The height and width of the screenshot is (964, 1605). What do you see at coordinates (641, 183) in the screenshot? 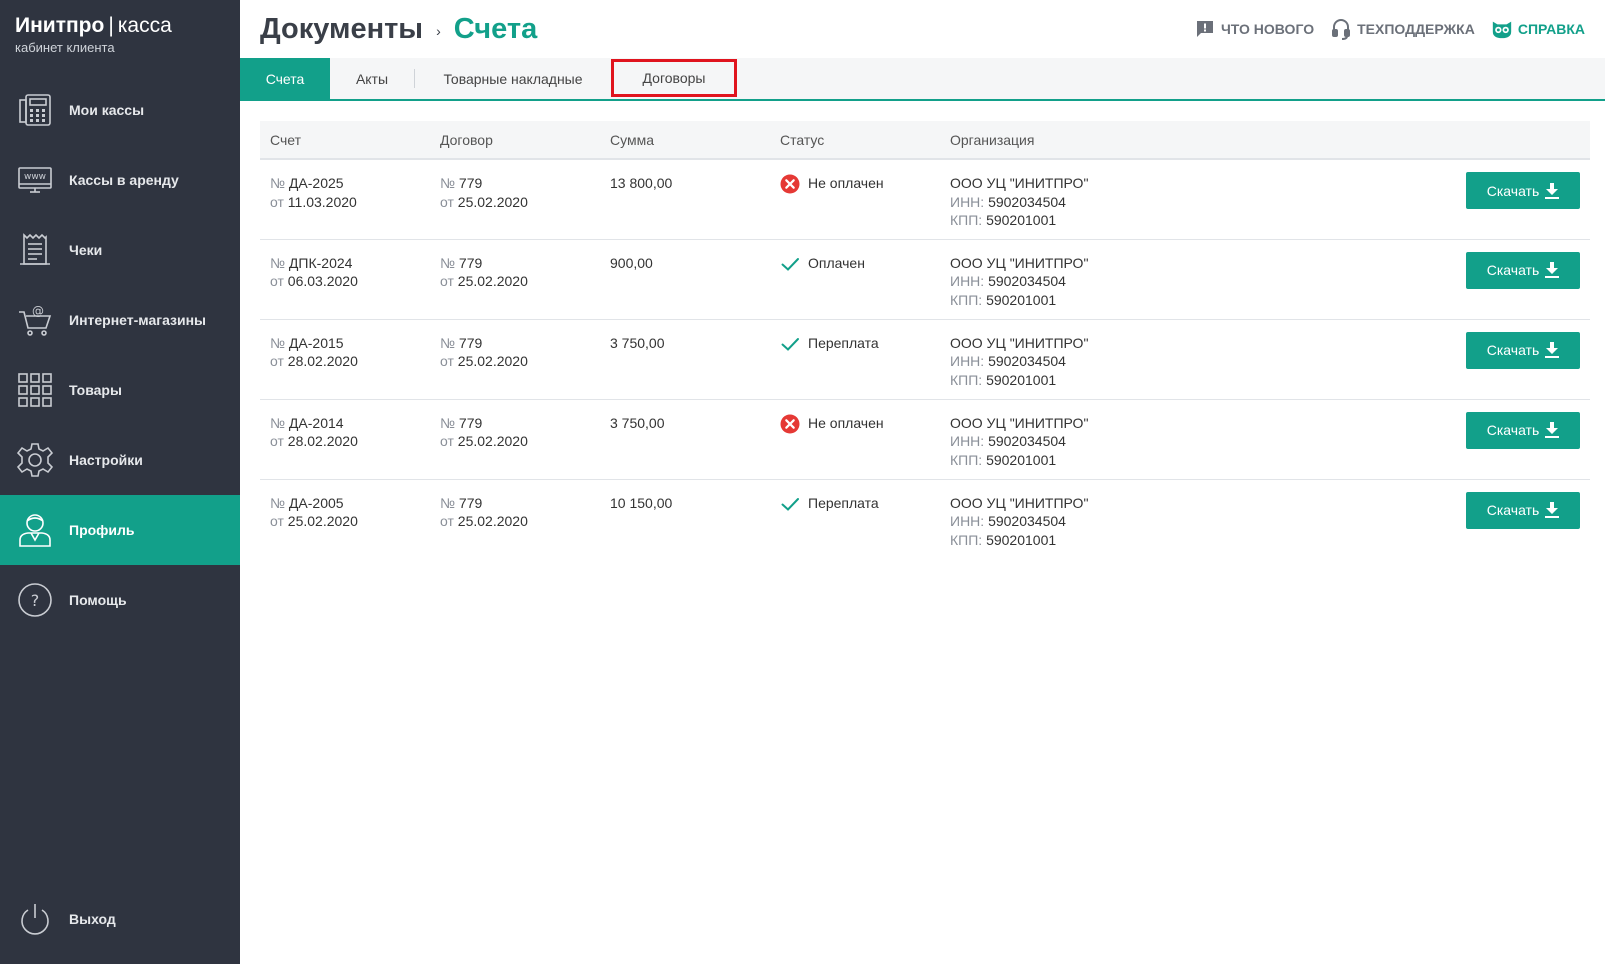
I see `amount-value: 13 800,00` at bounding box center [641, 183].